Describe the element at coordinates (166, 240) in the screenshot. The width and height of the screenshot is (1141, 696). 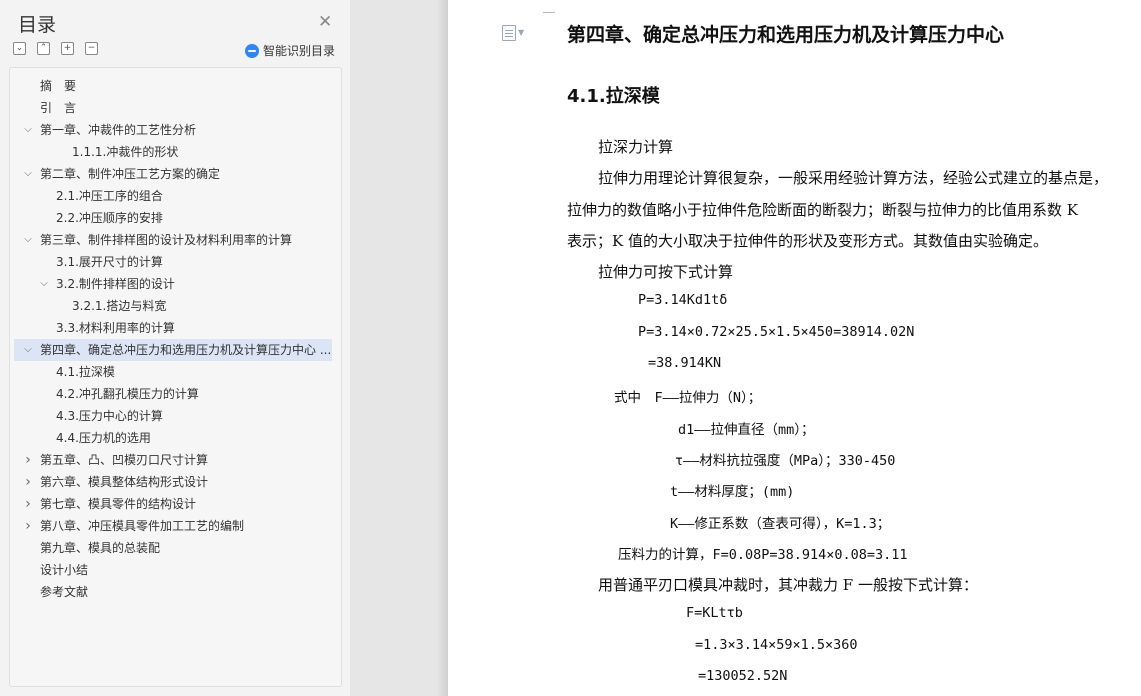
I see `toc-item-label: 第三章、制件排样图的设计及材料利用率的计算` at that location.